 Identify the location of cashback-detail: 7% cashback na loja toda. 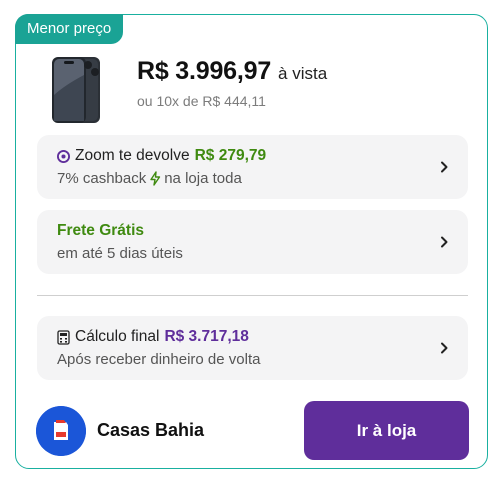
(149, 178).